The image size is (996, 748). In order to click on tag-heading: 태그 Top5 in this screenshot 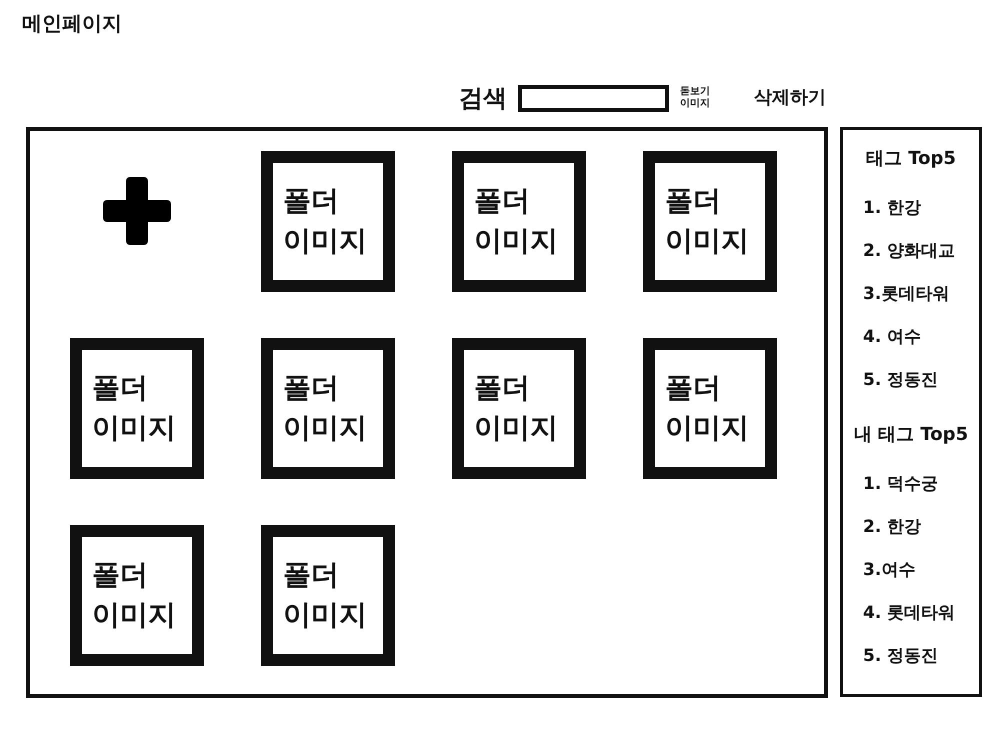, I will do `click(911, 159)`.